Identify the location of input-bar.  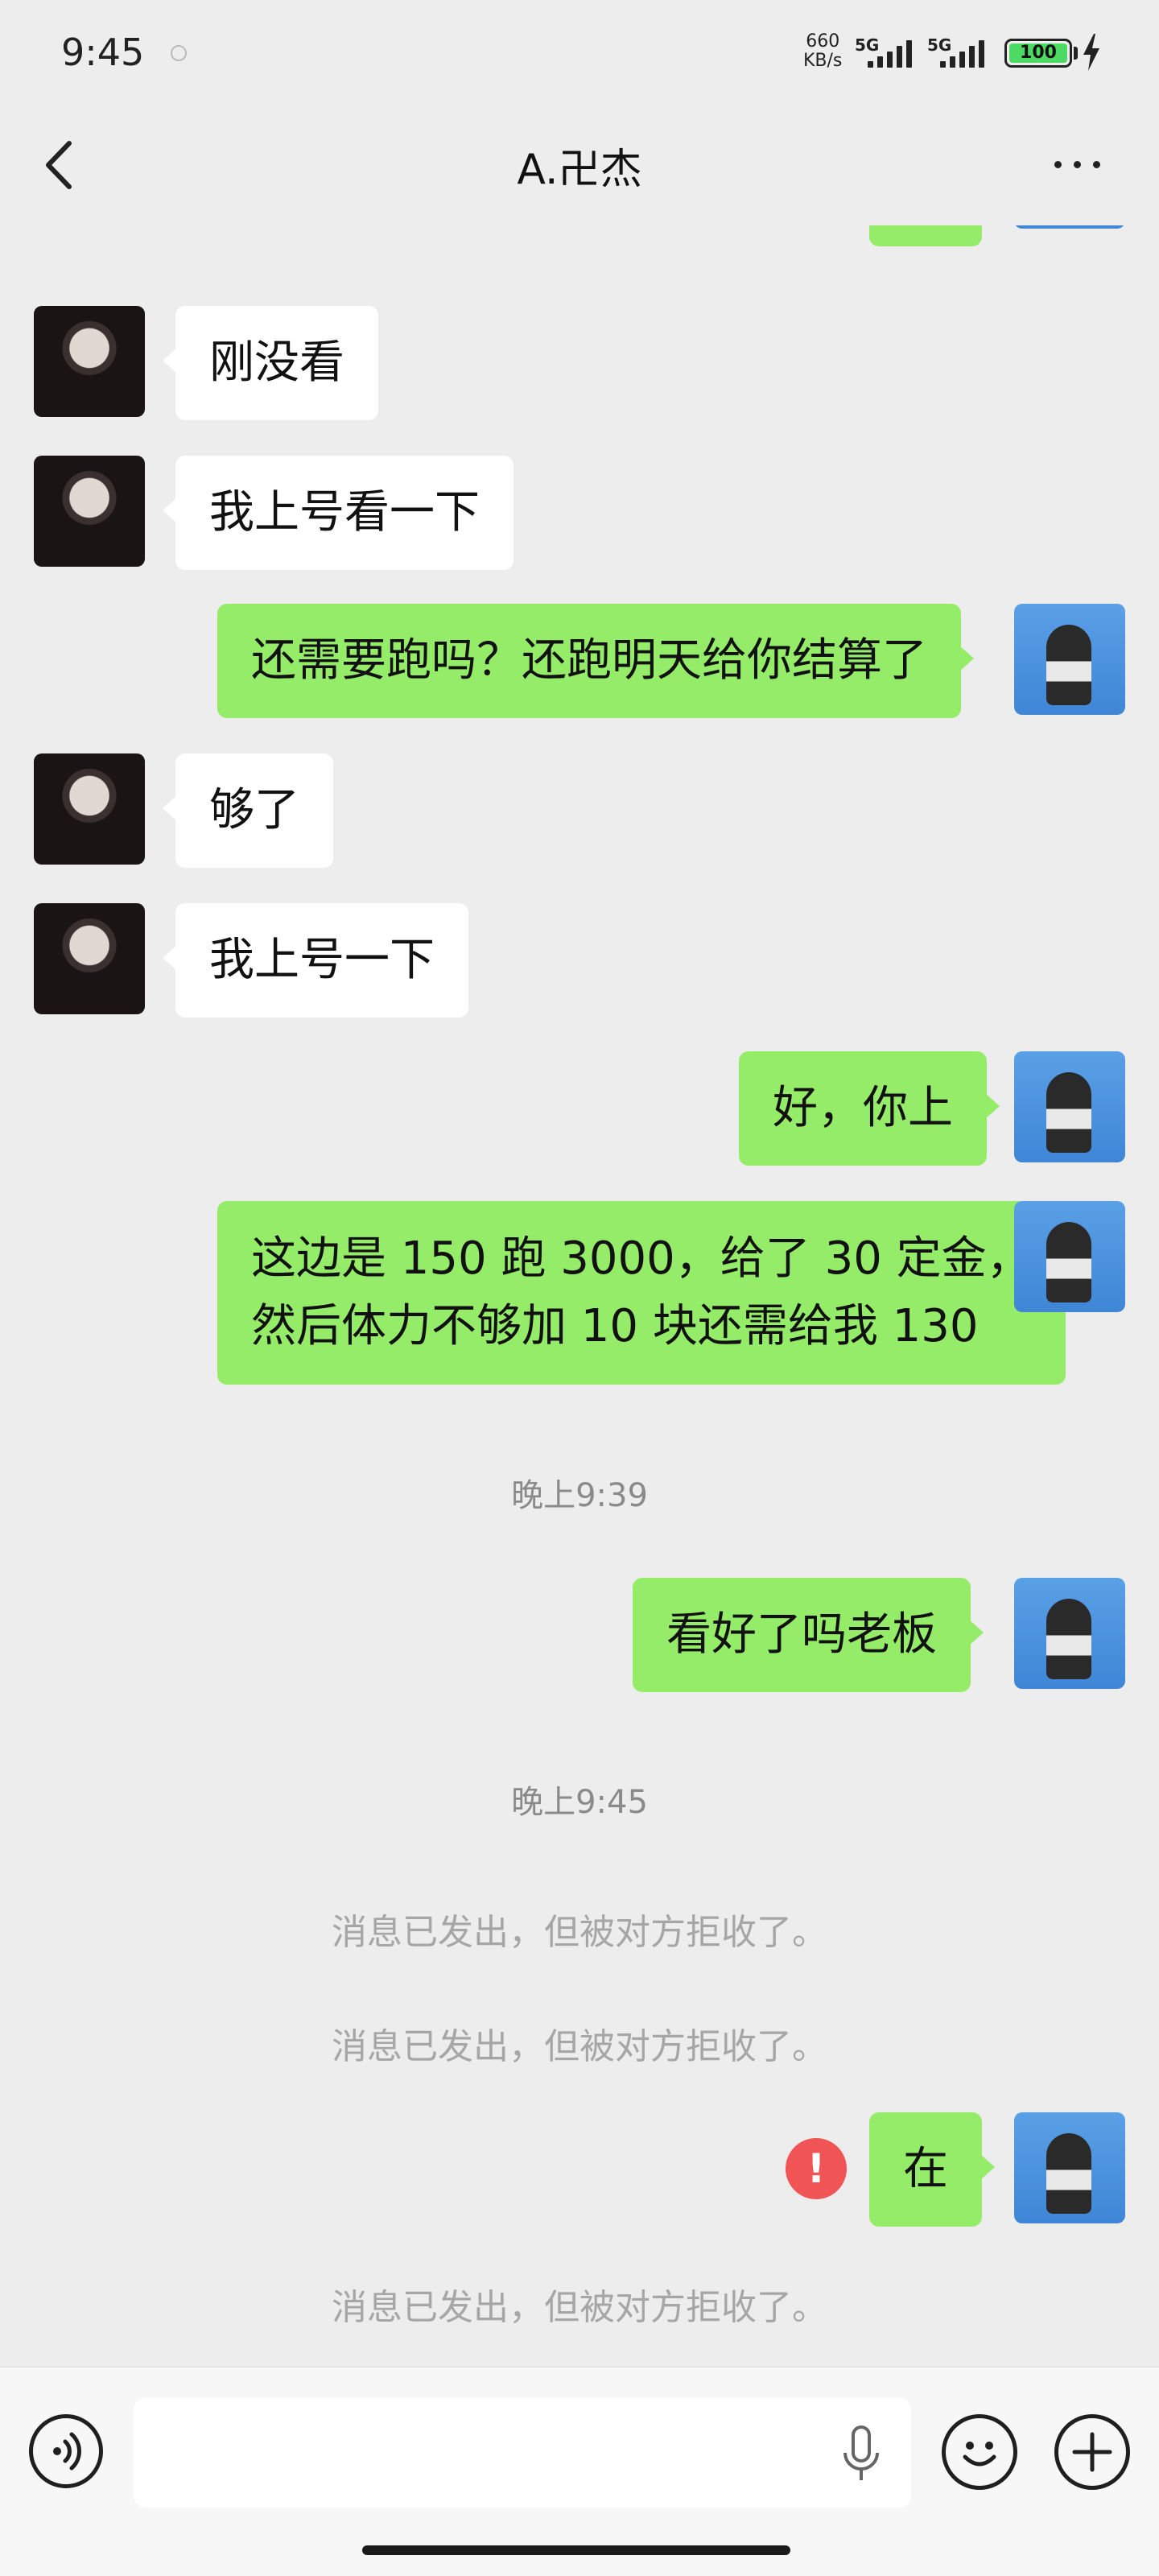
(579, 2471).